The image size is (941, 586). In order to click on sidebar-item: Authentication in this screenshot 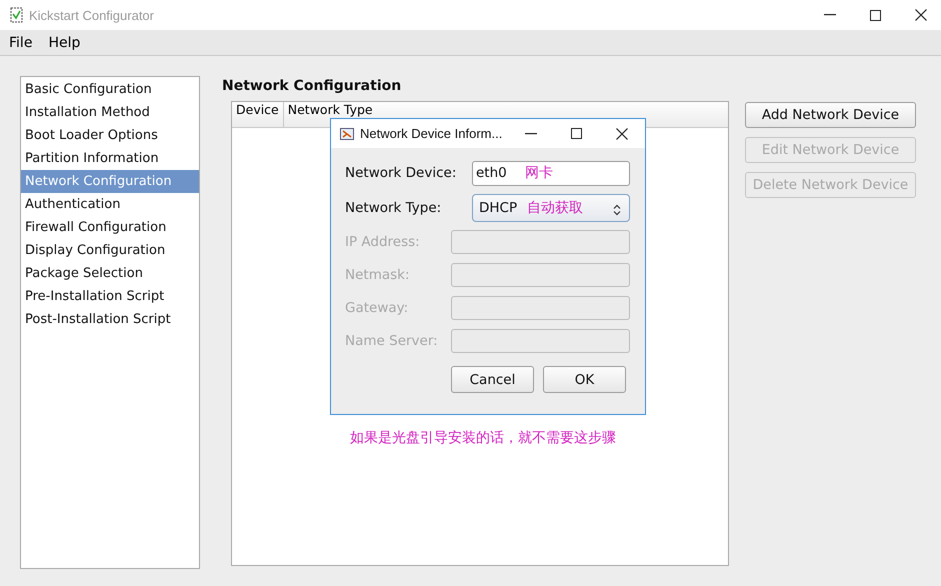, I will do `click(110, 204)`.